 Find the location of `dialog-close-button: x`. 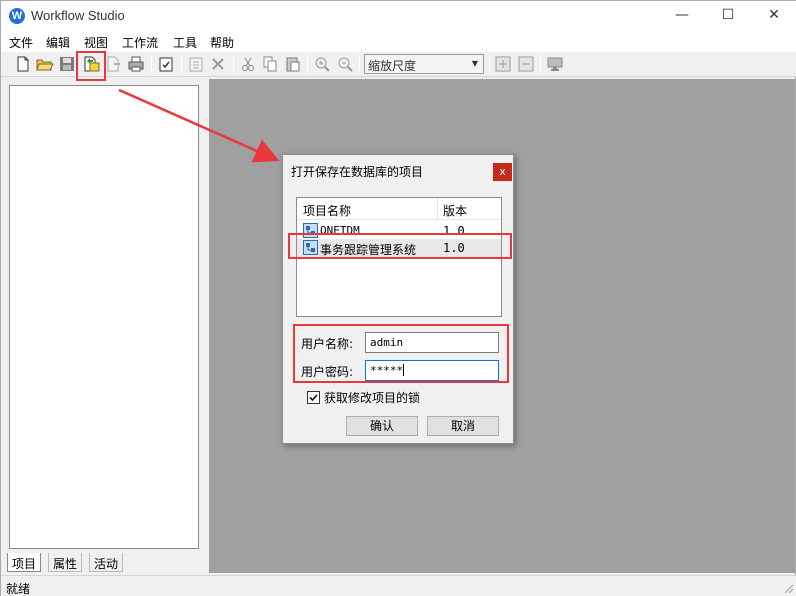

dialog-close-button: x is located at coordinates (502, 172).